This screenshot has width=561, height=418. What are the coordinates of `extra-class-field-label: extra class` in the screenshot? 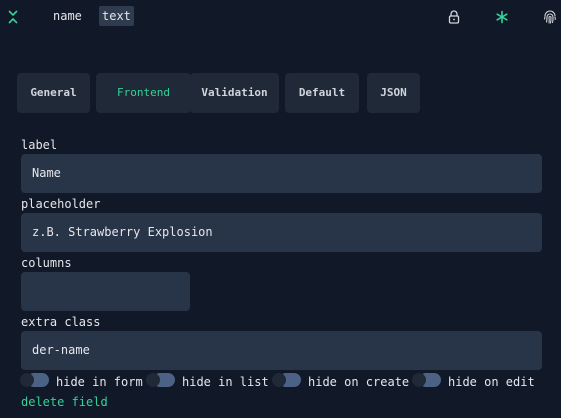 It's located at (61, 322).